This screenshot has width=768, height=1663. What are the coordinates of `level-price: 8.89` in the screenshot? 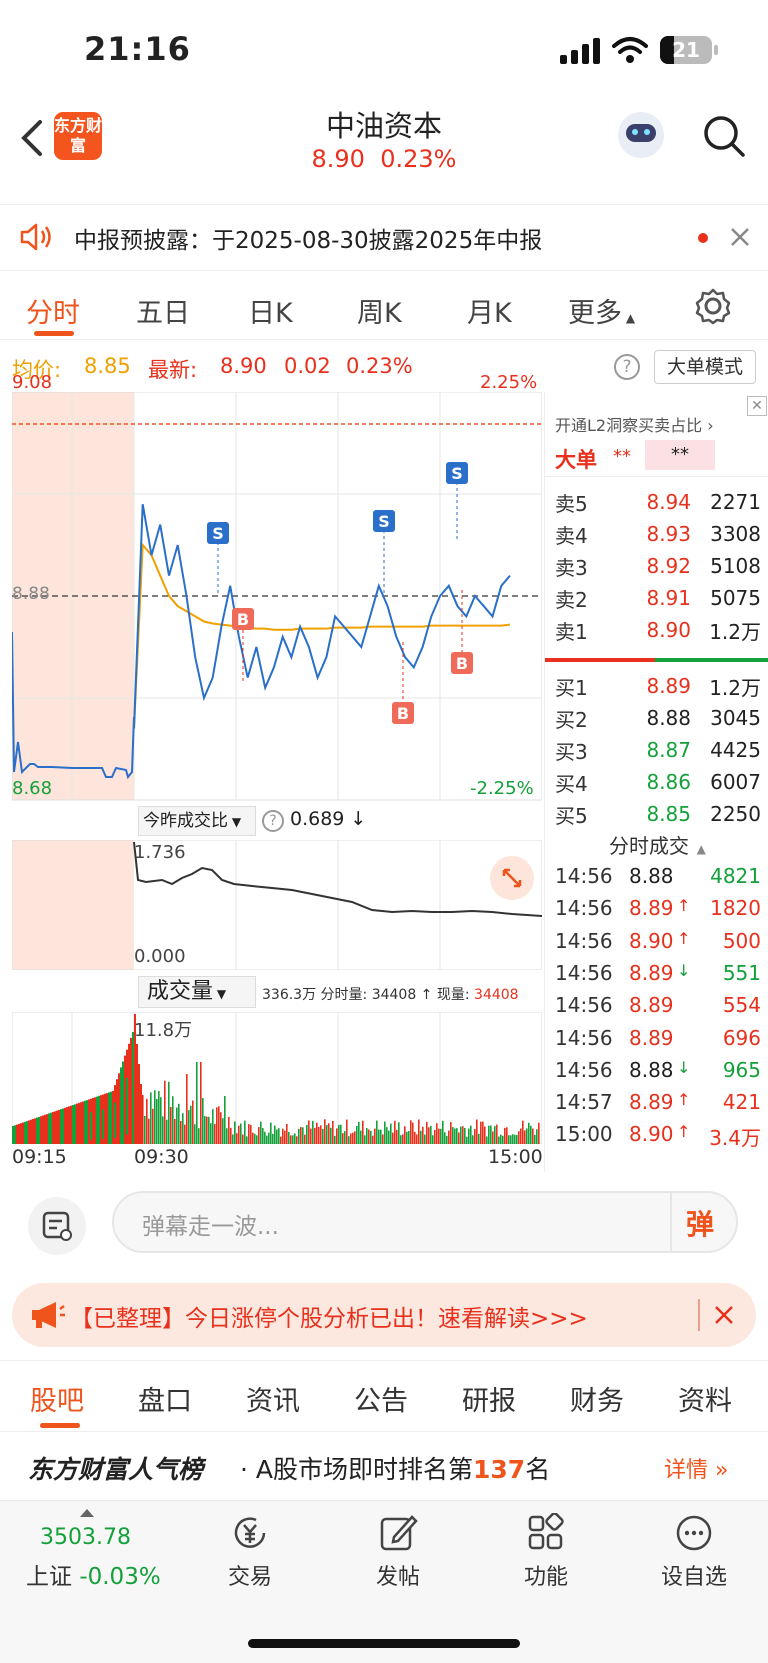 It's located at (668, 686).